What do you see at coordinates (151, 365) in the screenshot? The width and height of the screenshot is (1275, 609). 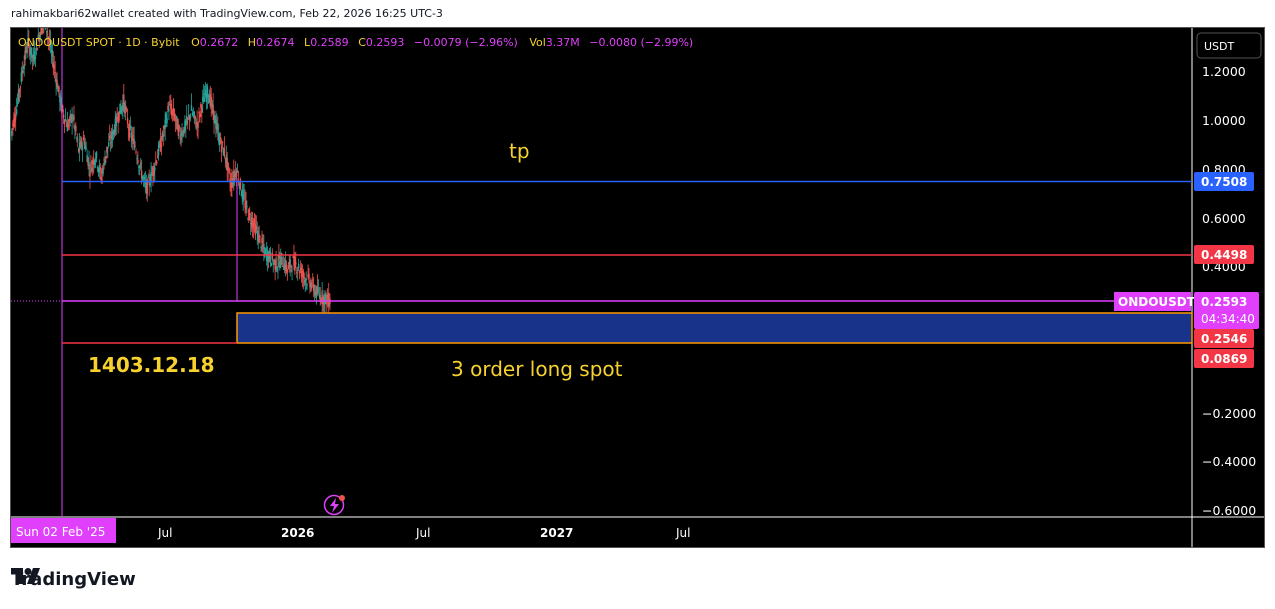 I see `date-annotation: 1403.12.18` at bounding box center [151, 365].